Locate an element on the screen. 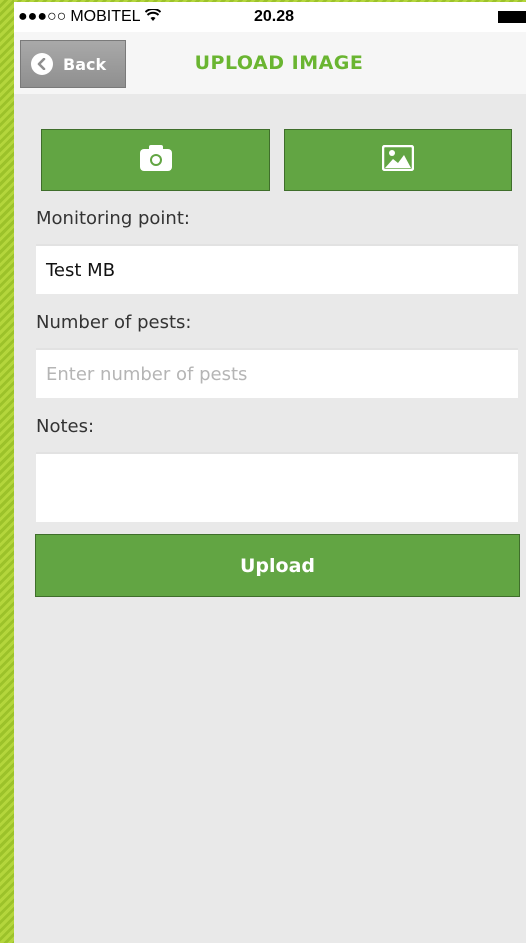 This screenshot has height=943, width=526. chevron-left-icon is located at coordinates (42, 64).